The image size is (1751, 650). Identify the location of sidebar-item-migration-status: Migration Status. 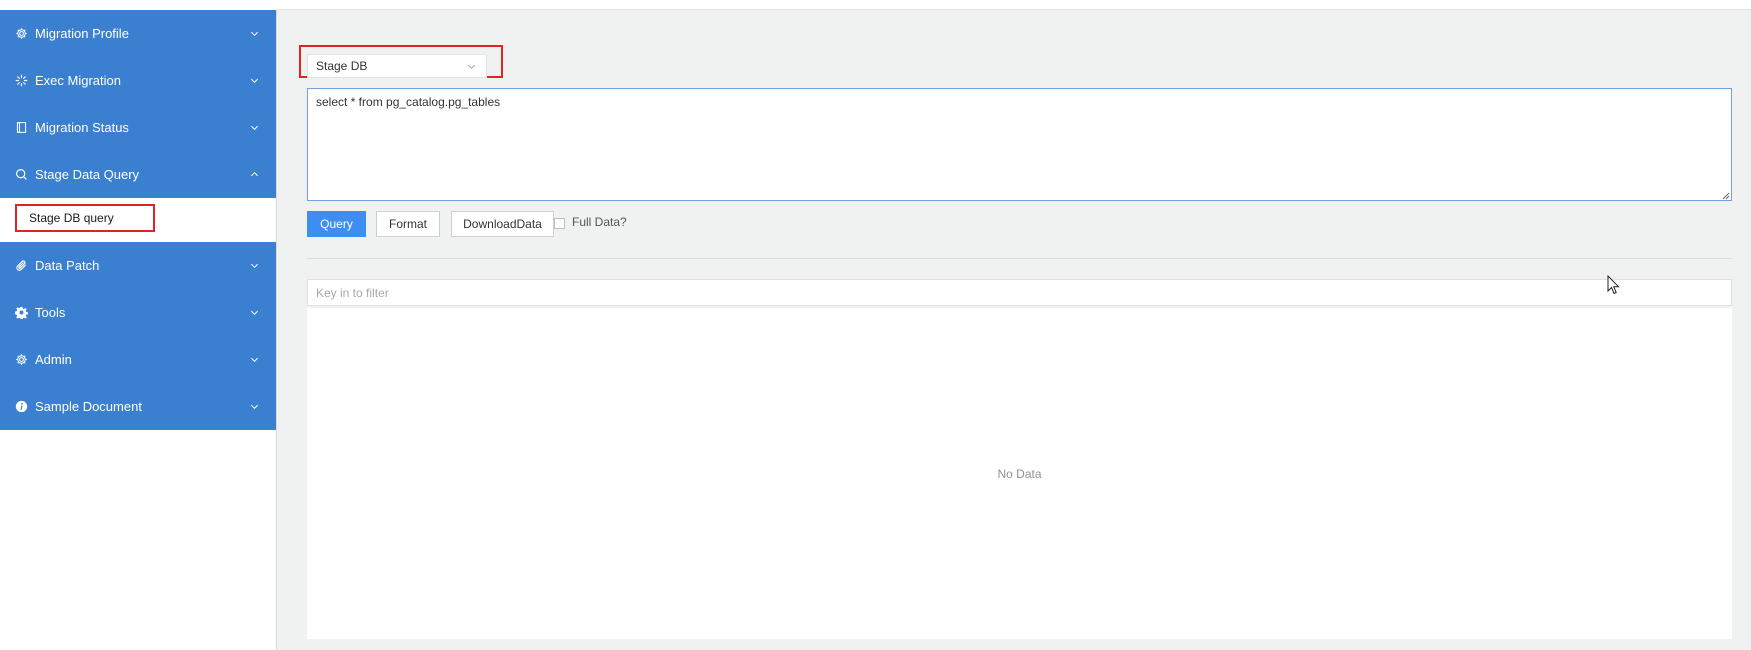
(138, 127).